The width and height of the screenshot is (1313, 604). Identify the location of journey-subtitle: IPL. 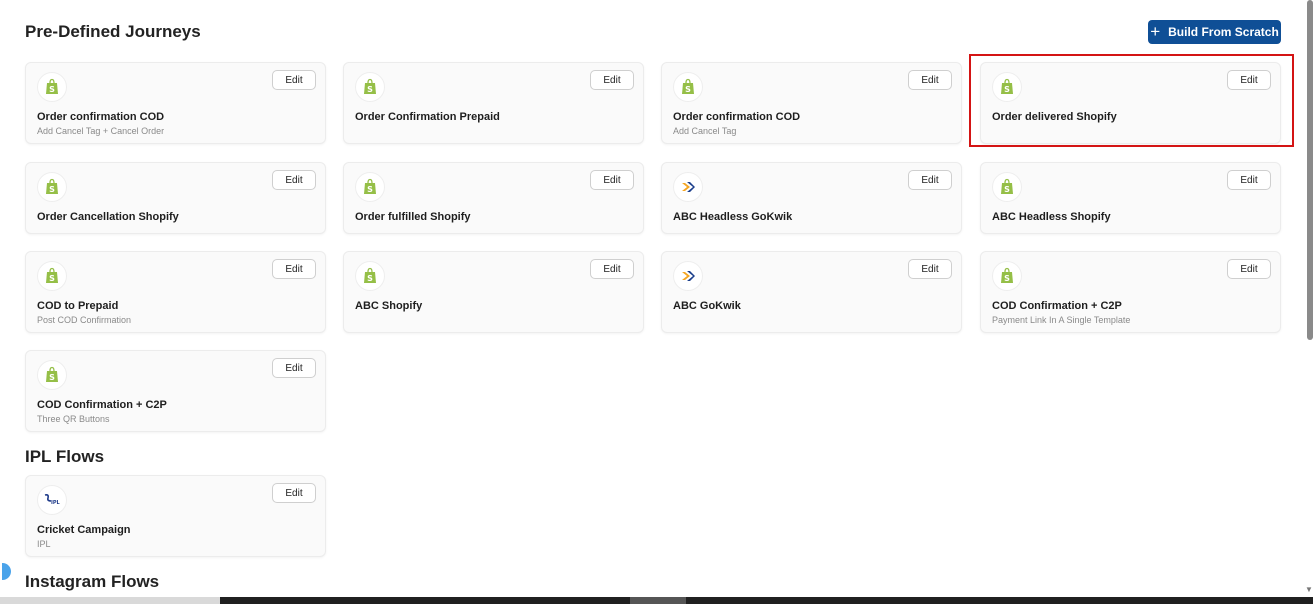
(44, 544).